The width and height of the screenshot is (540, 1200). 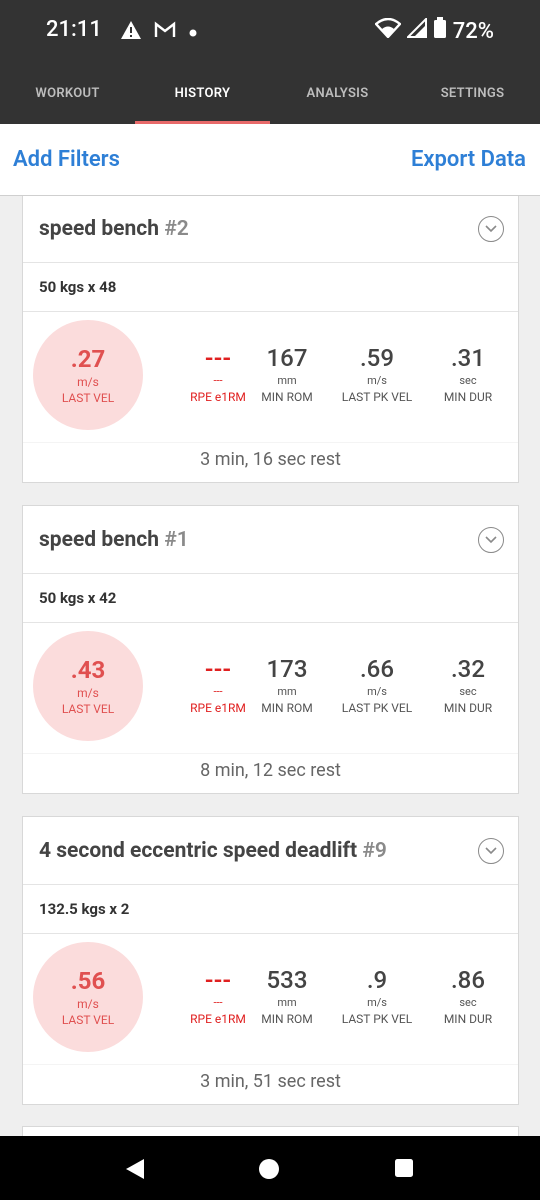 I want to click on metric-min-rom: 533 mm MIN ROM, so click(x=287, y=996).